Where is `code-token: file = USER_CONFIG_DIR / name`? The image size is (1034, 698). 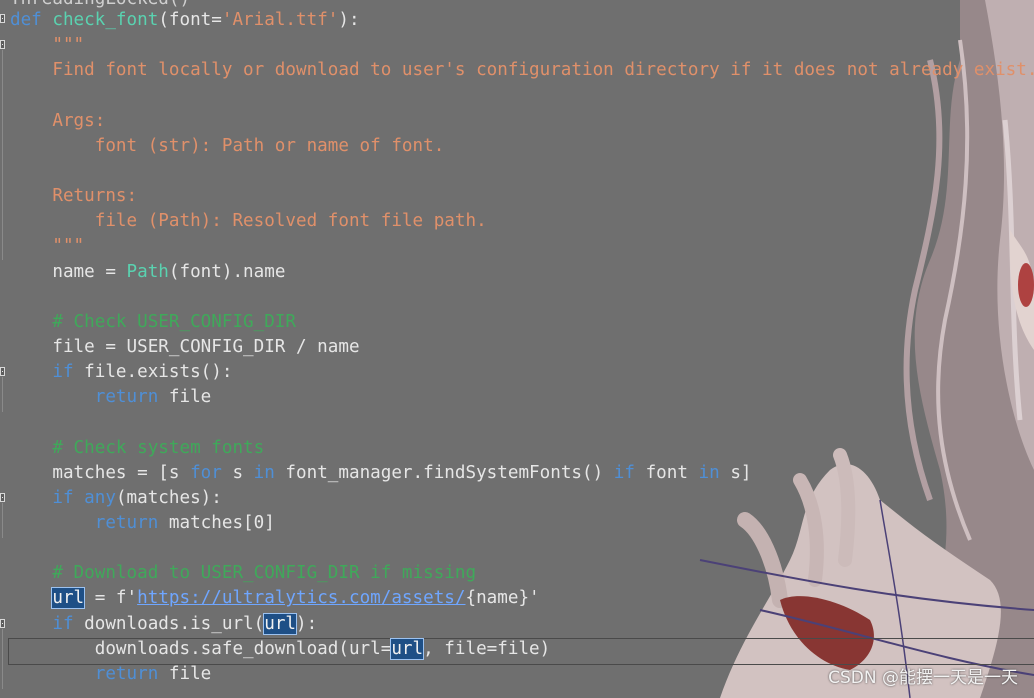 code-token: file = USER_CONFIG_DIR / name is located at coordinates (185, 346).